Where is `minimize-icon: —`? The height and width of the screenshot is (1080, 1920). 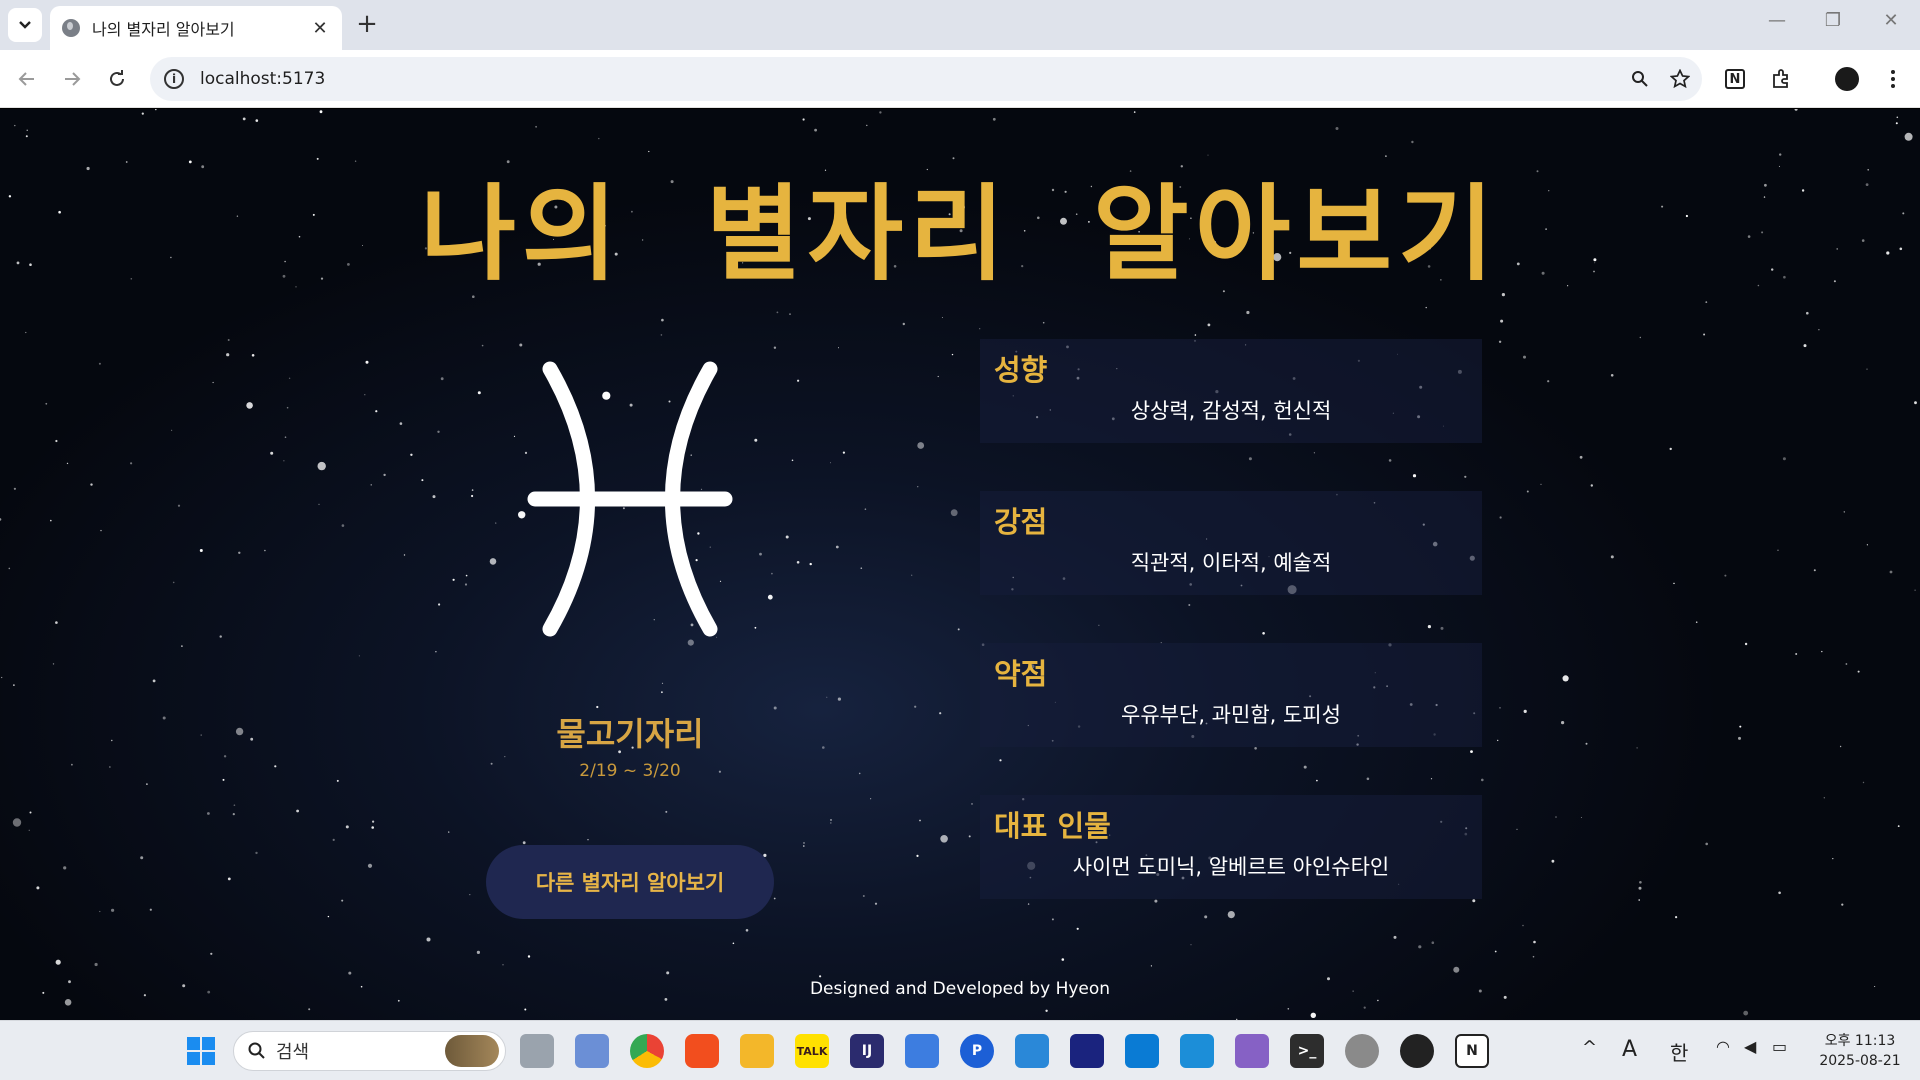
minimize-icon: — is located at coordinates (1777, 20).